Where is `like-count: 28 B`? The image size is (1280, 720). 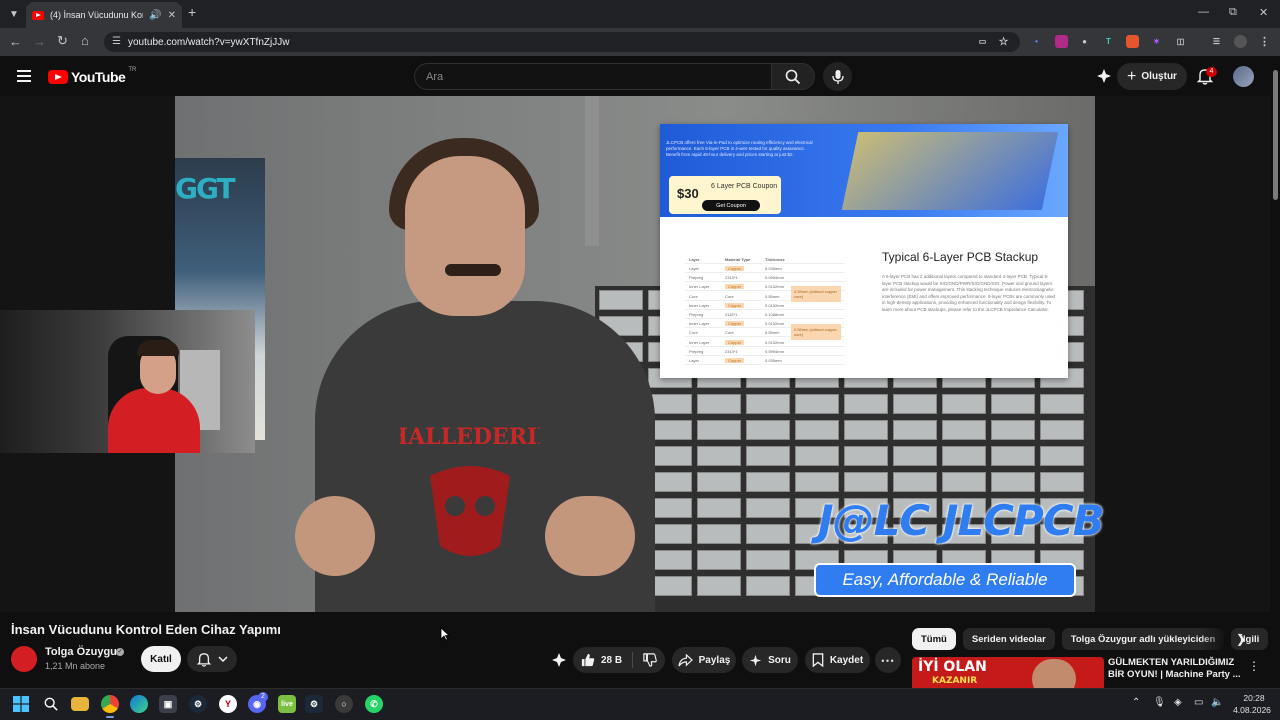
like-count: 28 B is located at coordinates (611, 660).